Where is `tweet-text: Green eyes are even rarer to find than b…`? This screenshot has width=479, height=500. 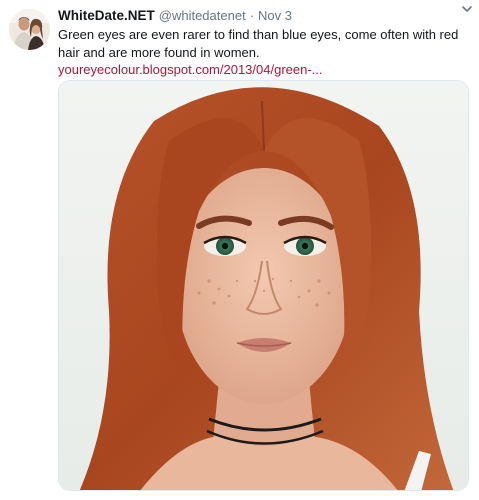 tweet-text: Green eyes are even rarer to find than b… is located at coordinates (258, 43).